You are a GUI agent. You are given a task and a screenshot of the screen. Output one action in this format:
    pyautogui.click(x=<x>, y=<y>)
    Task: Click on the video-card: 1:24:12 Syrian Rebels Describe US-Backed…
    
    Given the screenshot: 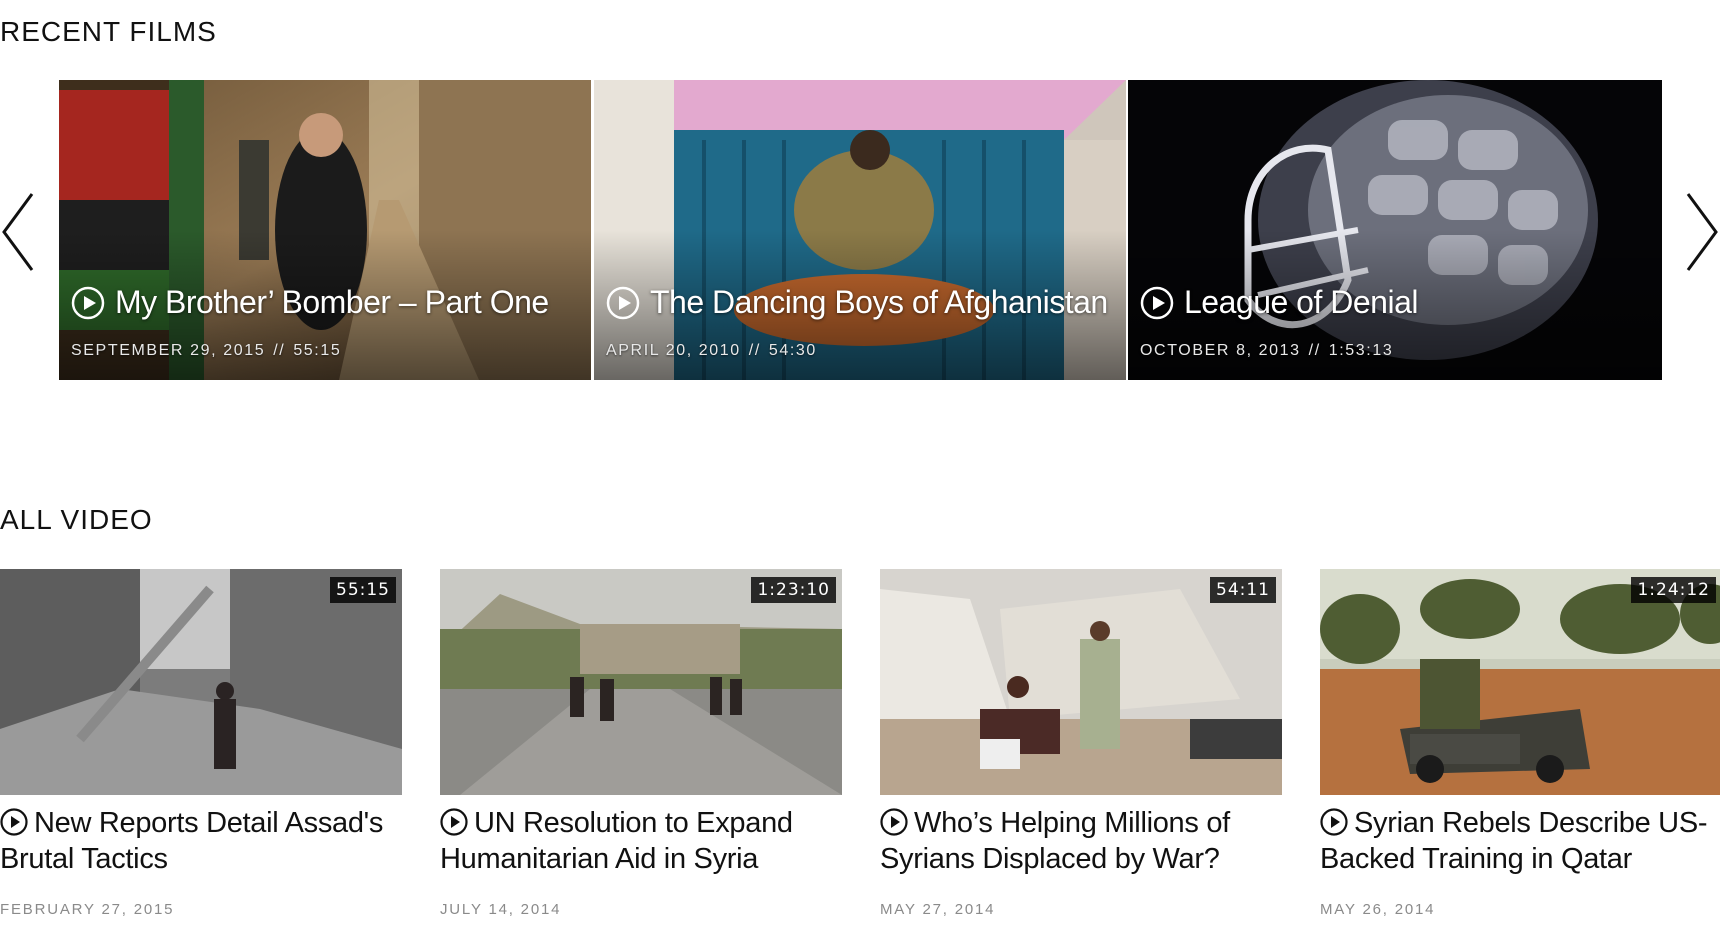 What is the action you would take?
    pyautogui.click(x=1520, y=743)
    